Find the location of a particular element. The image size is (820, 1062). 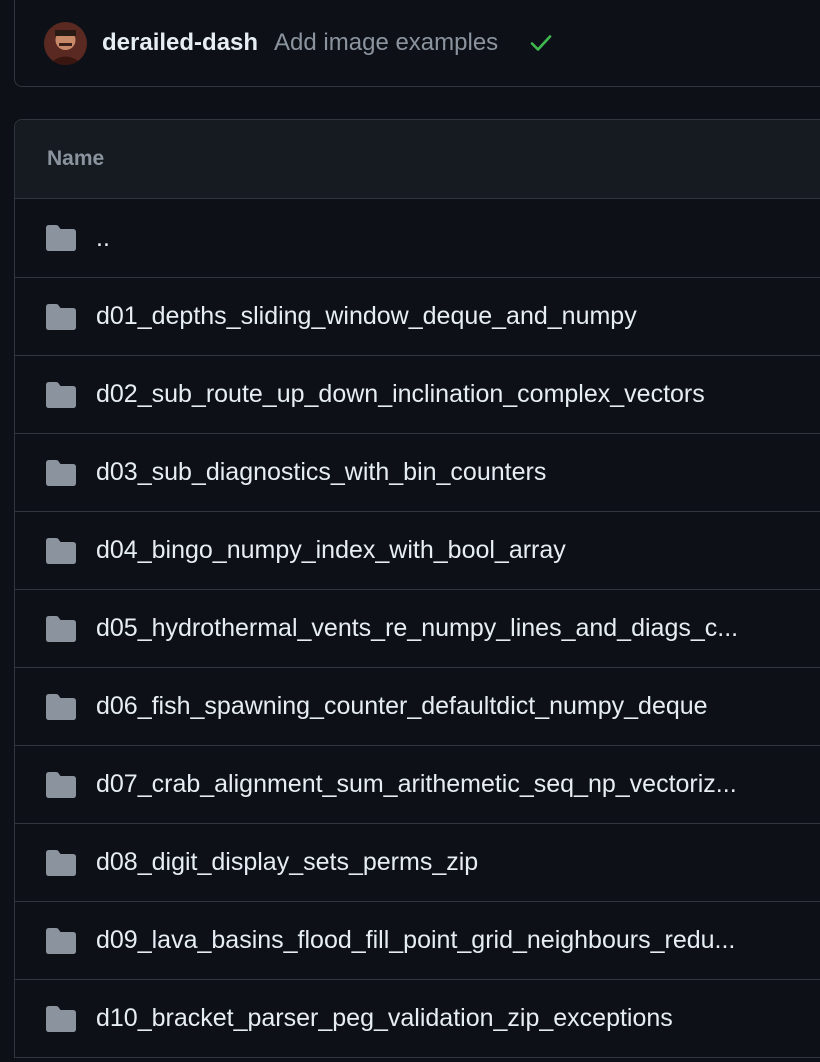

table-row: d08_digit_display_sets_perms_zip is located at coordinates (417, 862).